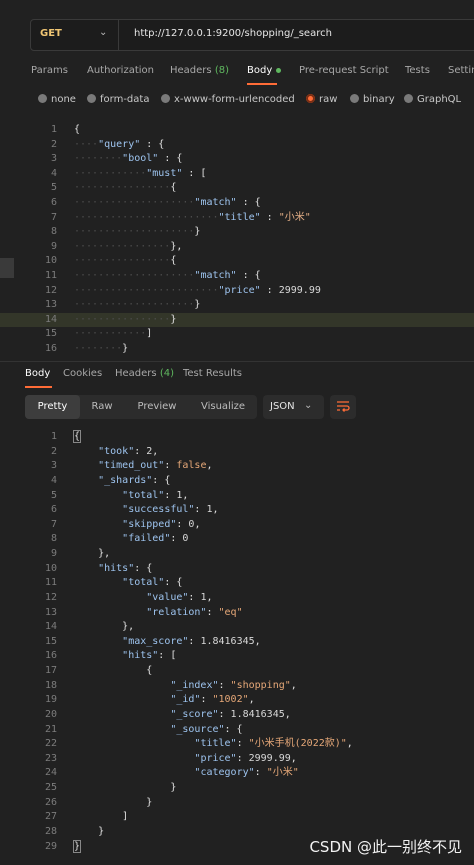 This screenshot has width=474, height=865. What do you see at coordinates (321, 99) in the screenshot?
I see `radio-raw: raw` at bounding box center [321, 99].